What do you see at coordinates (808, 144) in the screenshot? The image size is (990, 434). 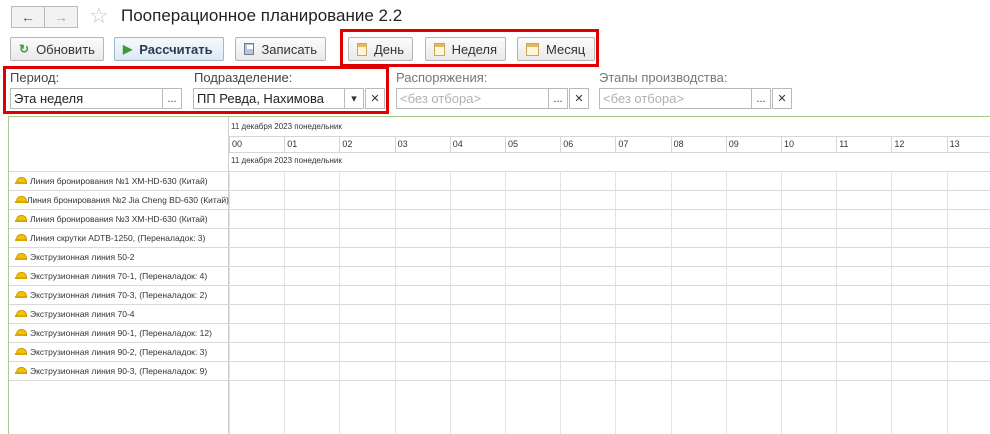 I see `hour-label: 10` at bounding box center [808, 144].